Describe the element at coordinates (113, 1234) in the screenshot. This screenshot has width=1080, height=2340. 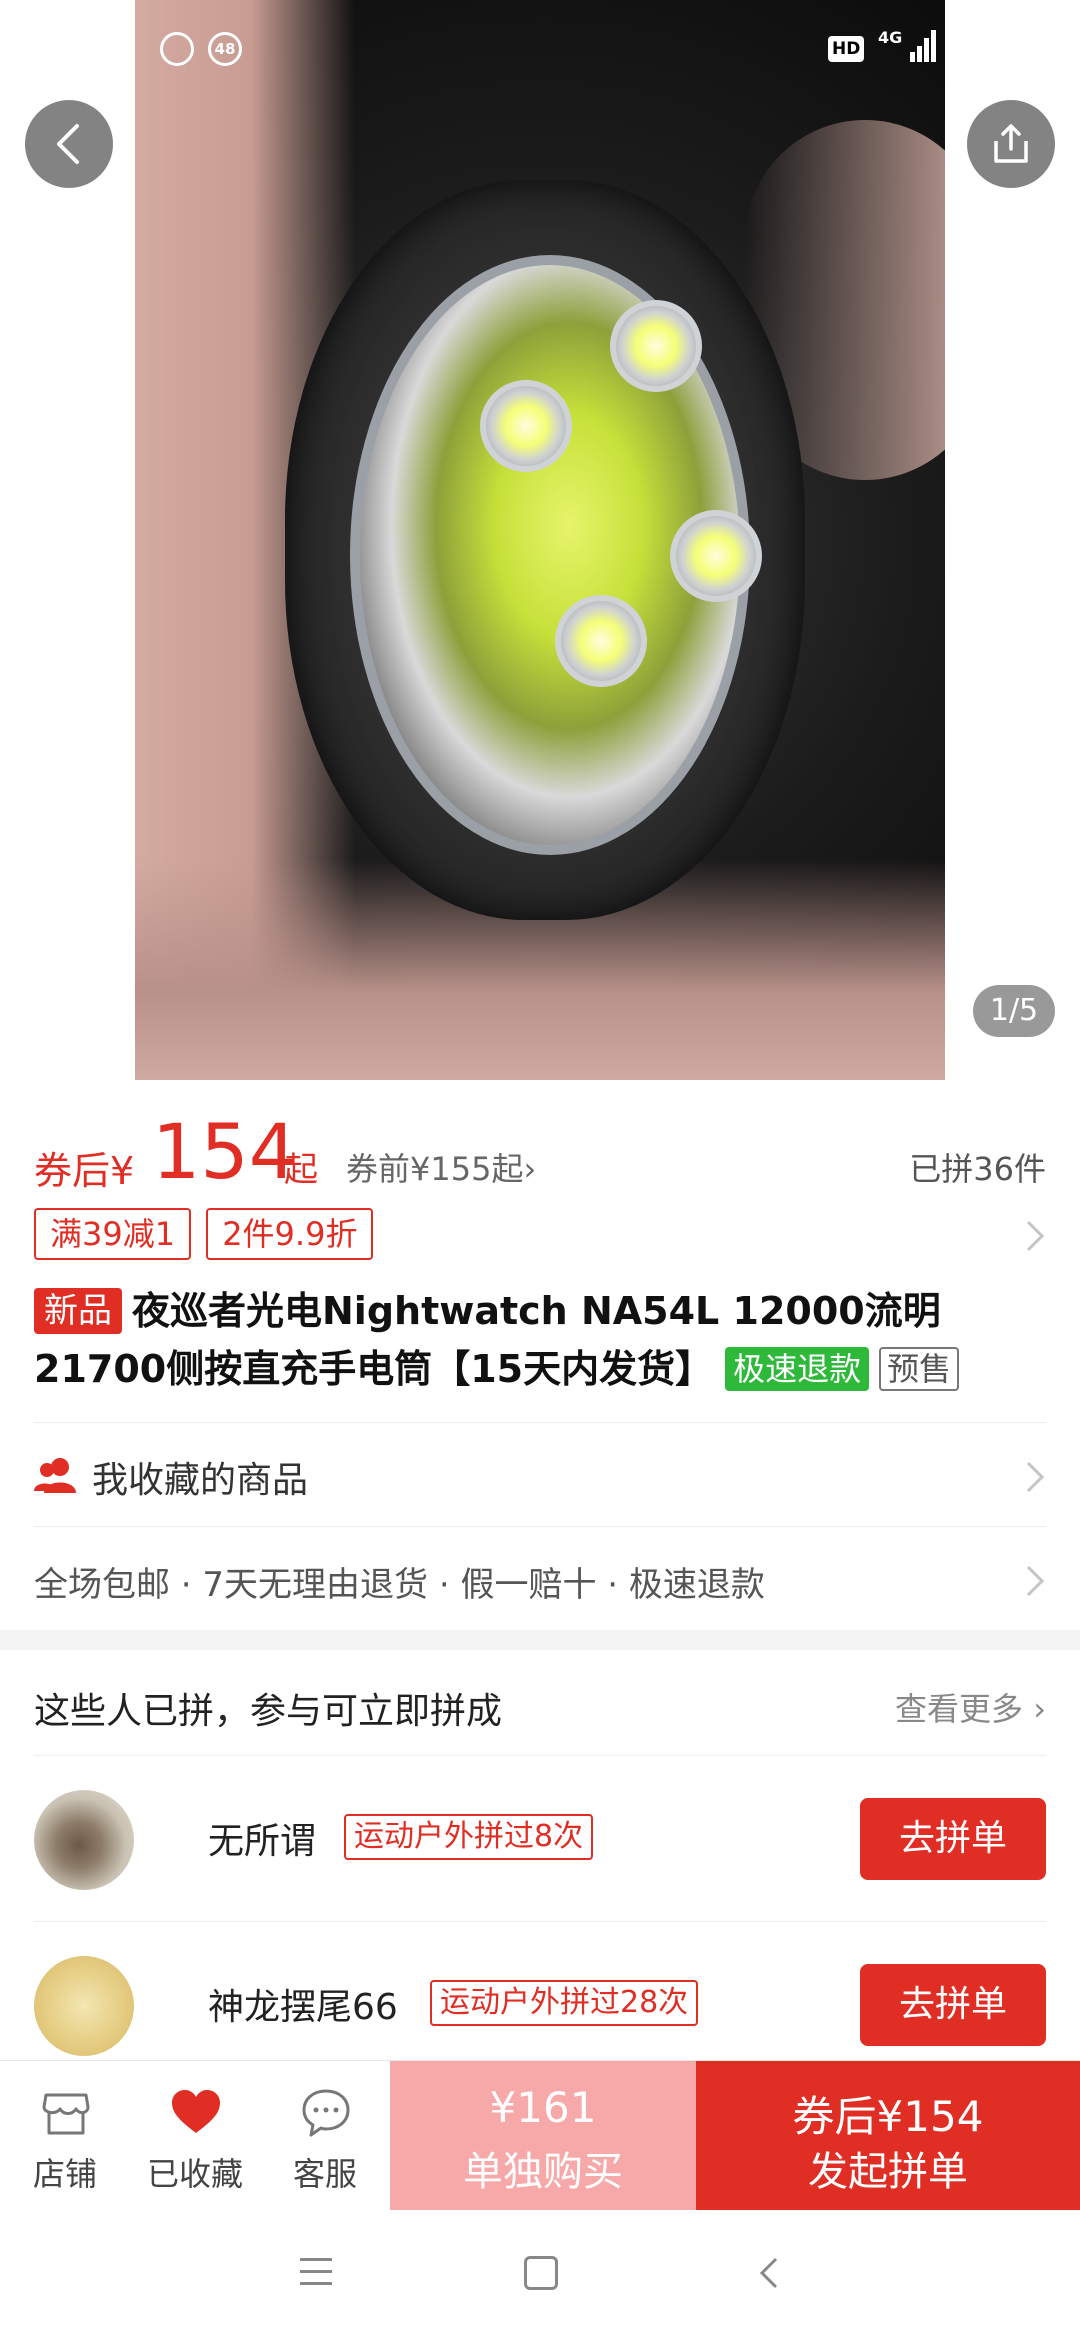
I see `promo-tag: 满39减1` at that location.